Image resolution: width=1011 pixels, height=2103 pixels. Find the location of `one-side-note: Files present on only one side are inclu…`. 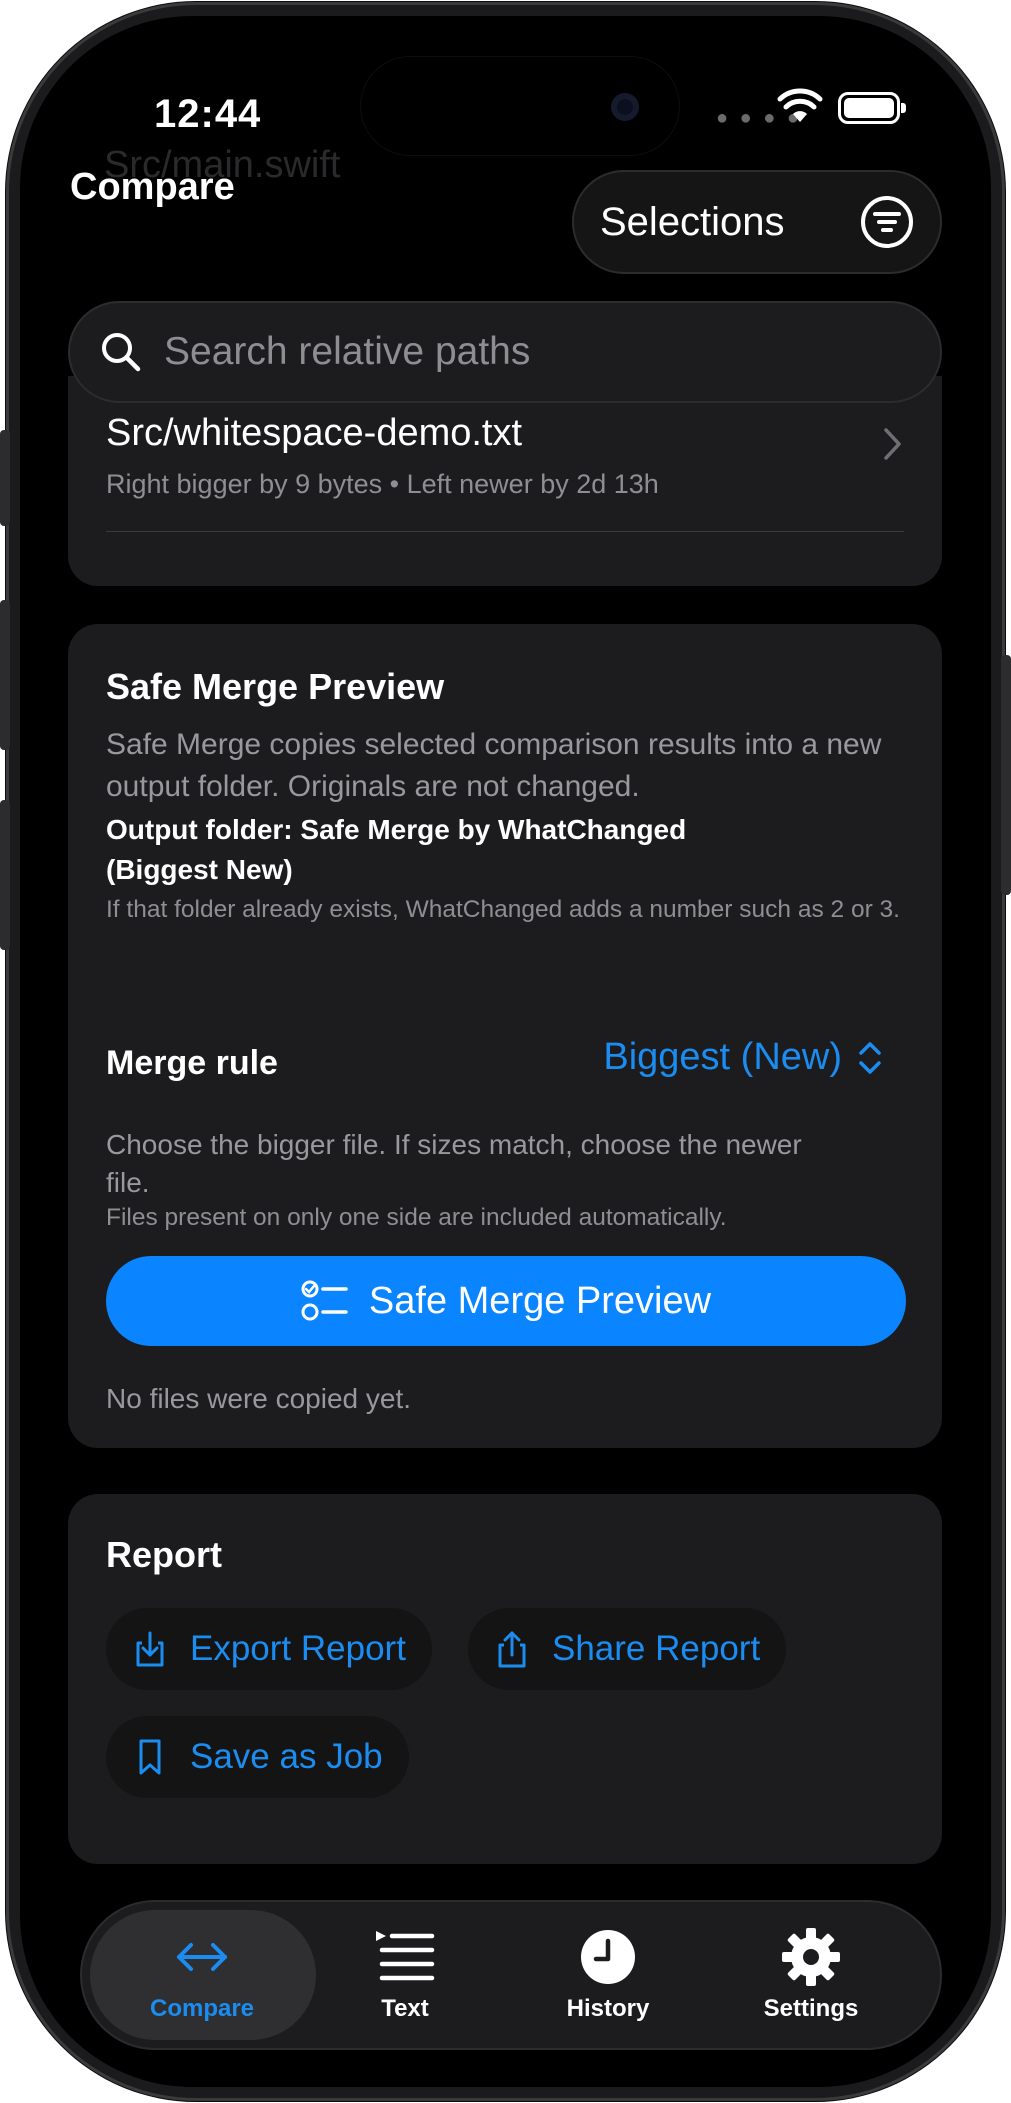

one-side-note: Files present on only one side are inclu… is located at coordinates (416, 1217).